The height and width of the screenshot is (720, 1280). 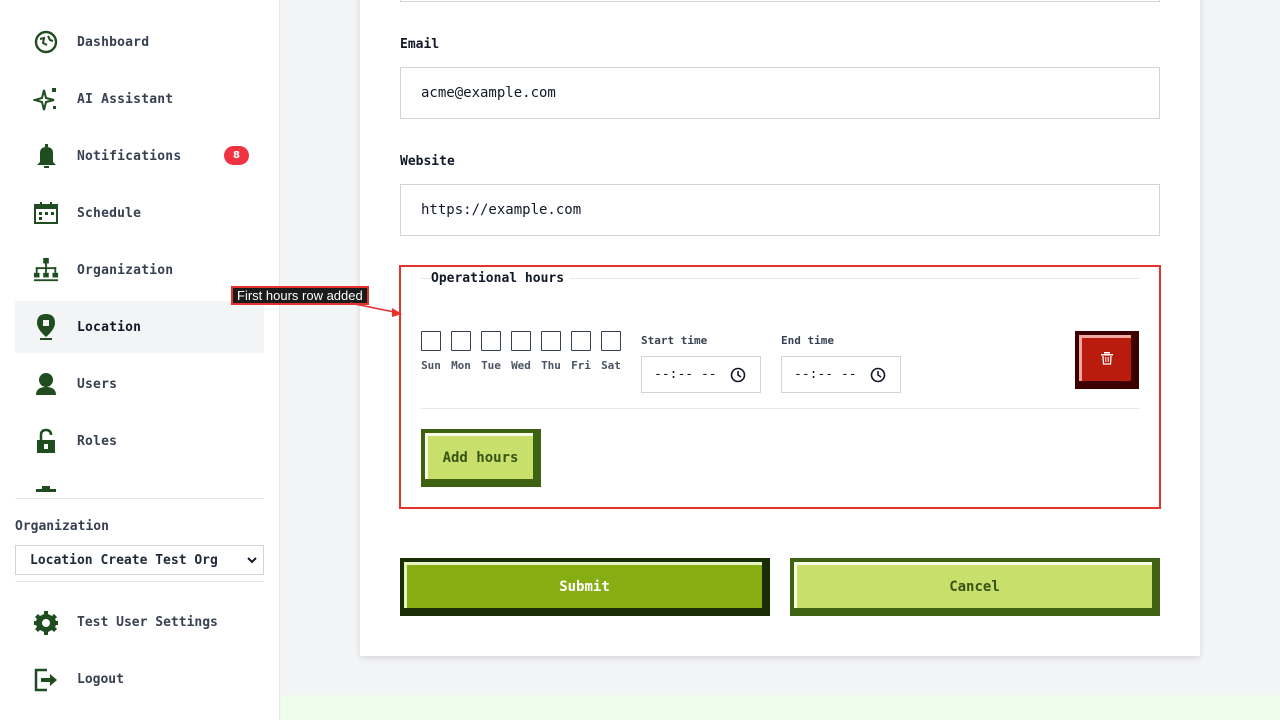 What do you see at coordinates (46, 491) in the screenshot?
I see `stamp-icon` at bounding box center [46, 491].